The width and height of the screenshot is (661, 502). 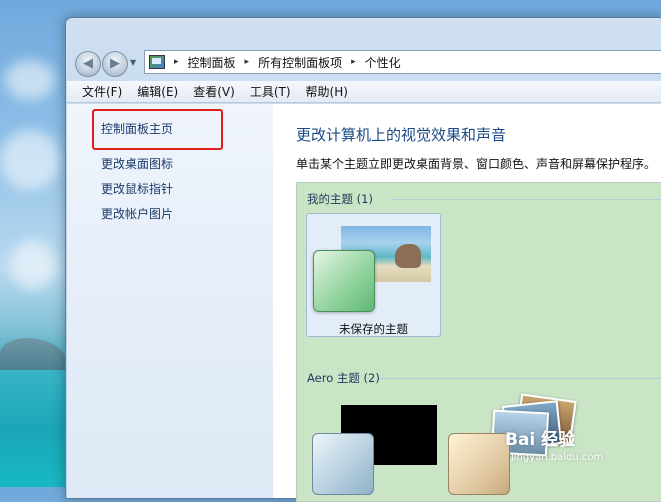 I want to click on breadcrumb-control-panel: 控制面板, so click(x=212, y=62).